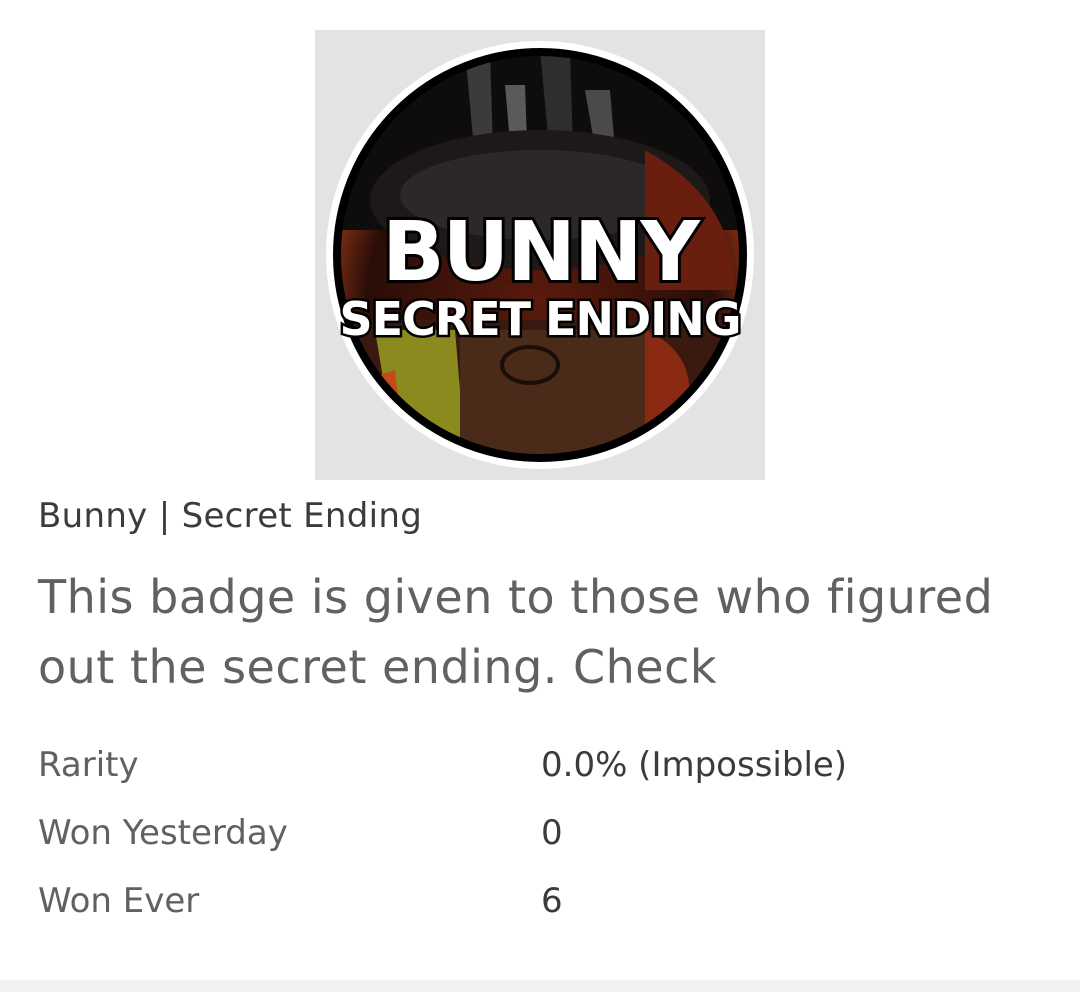 The image size is (1080, 992). What do you see at coordinates (88, 765) in the screenshot?
I see `stat-label: Rarity` at bounding box center [88, 765].